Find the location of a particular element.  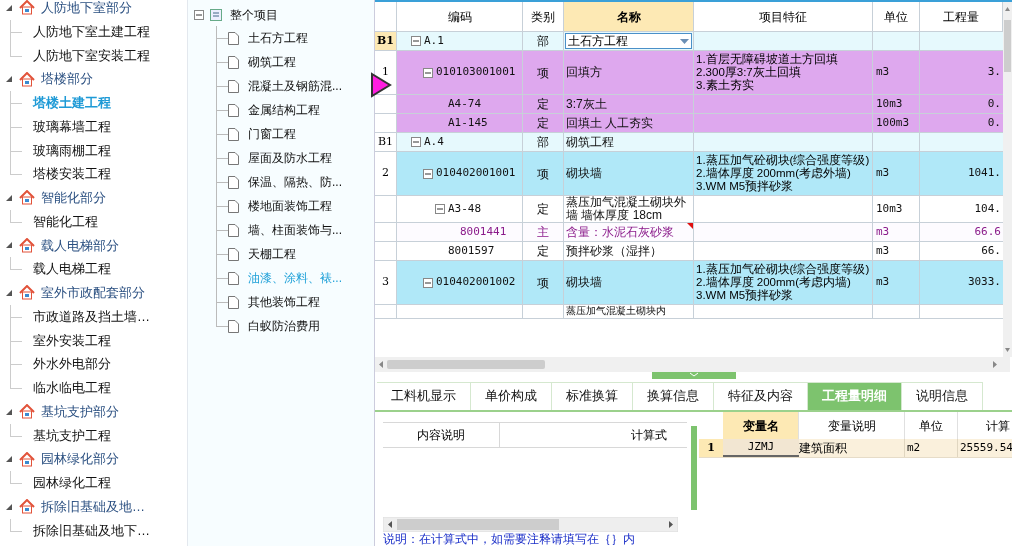

tree-item: 园林绿化工程 is located at coordinates (72, 483).